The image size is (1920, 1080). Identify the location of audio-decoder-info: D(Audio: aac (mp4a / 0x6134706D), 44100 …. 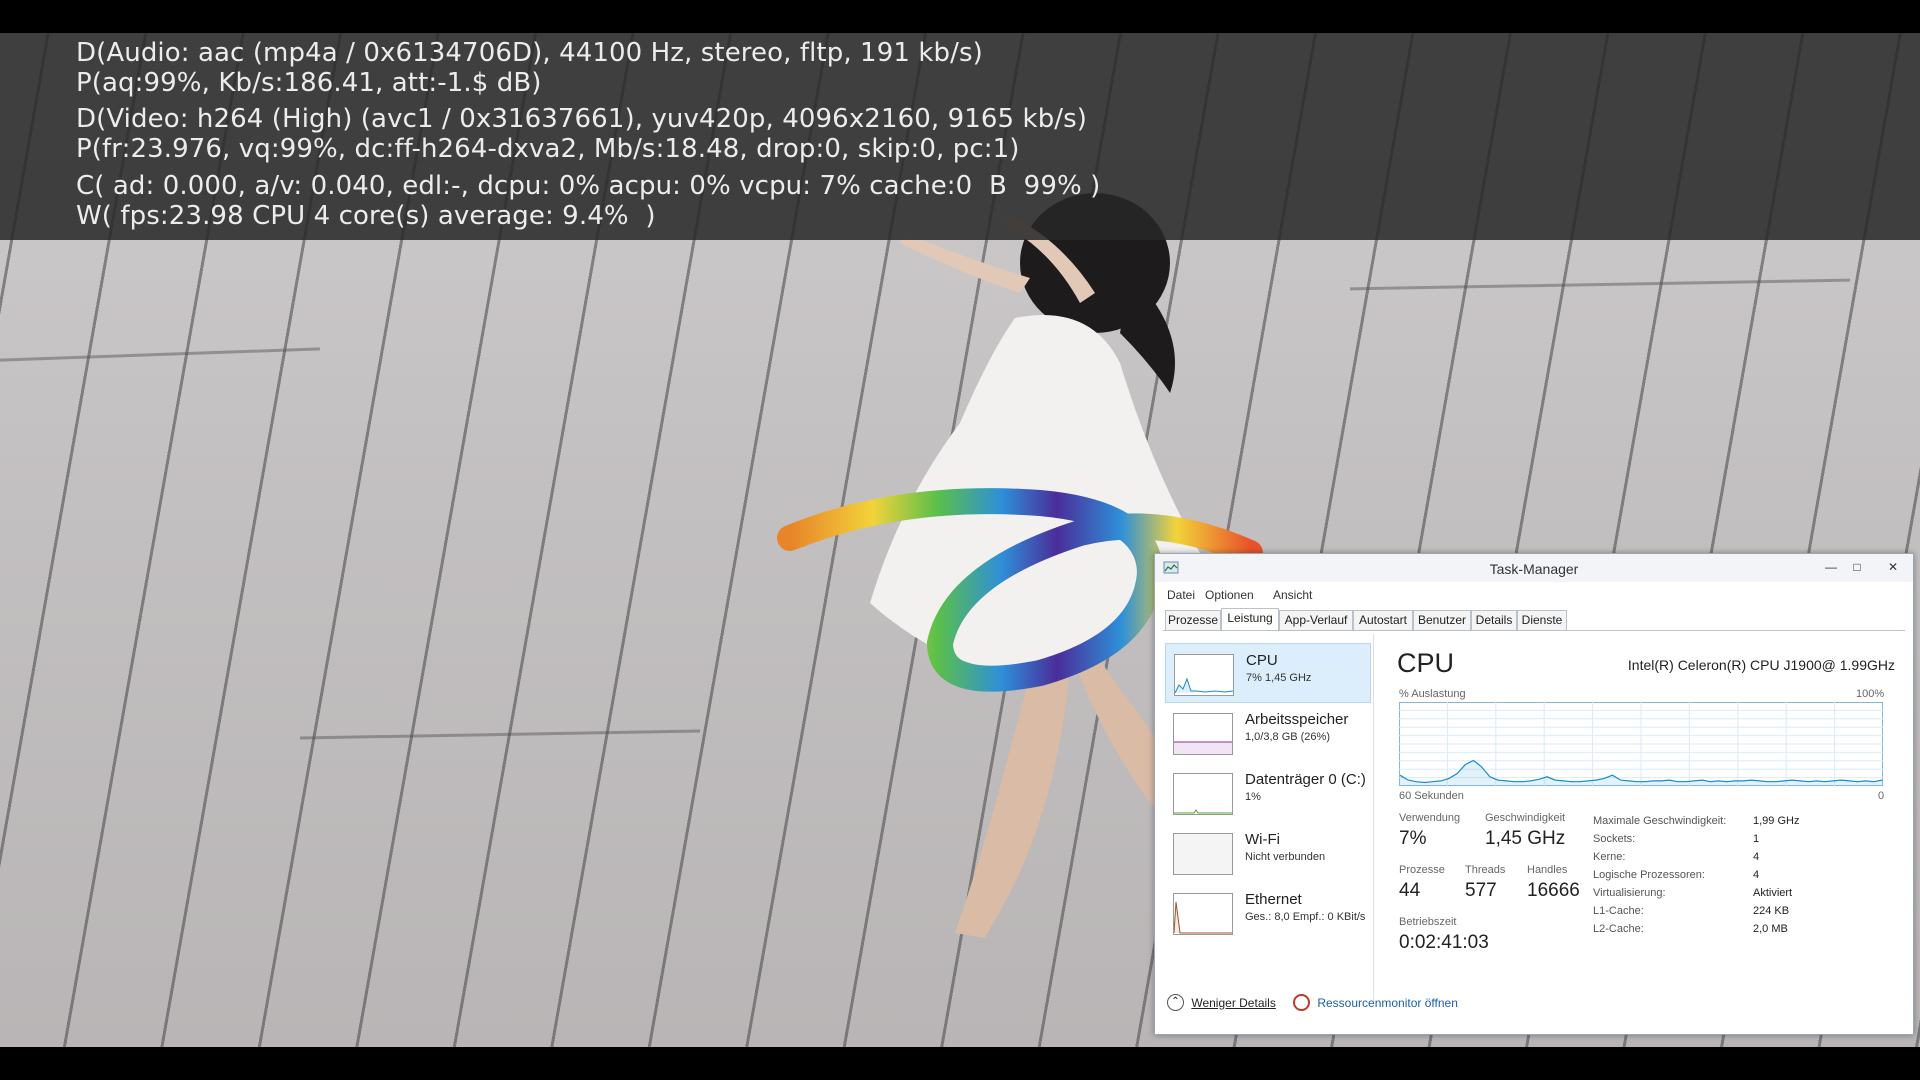
(529, 53).